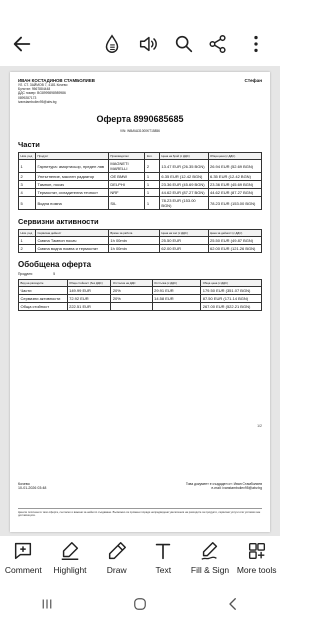  Describe the element at coordinates (253, 80) in the screenshot. I see `client-name: Стефан` at that location.